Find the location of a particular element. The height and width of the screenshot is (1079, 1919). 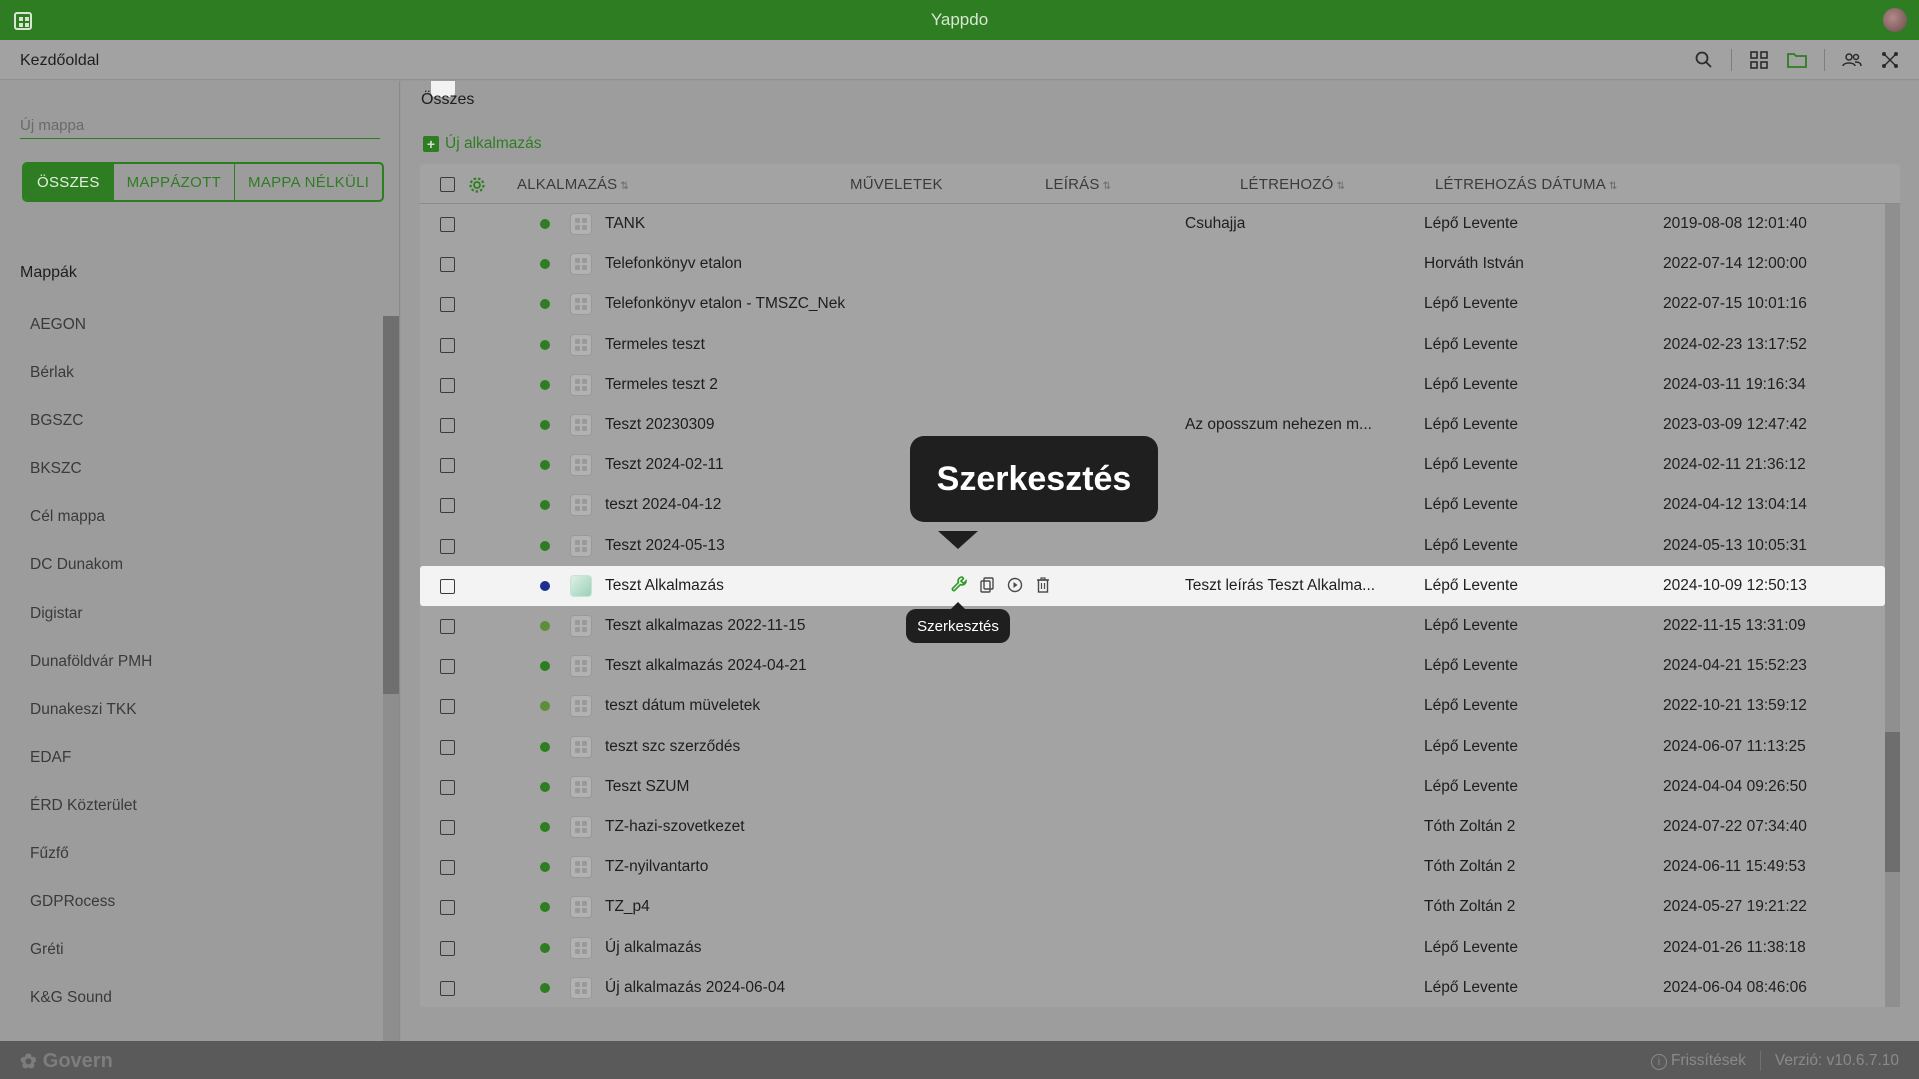

app-name: Teszt 20230309 is located at coordinates (659, 425).